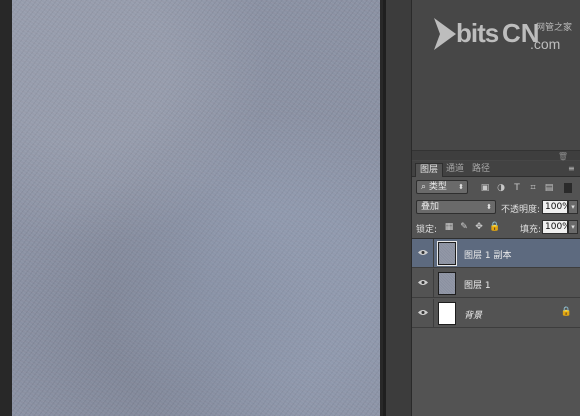 The image size is (580, 416). Describe the element at coordinates (568, 188) in the screenshot. I see `filter-toggle-icon` at that location.